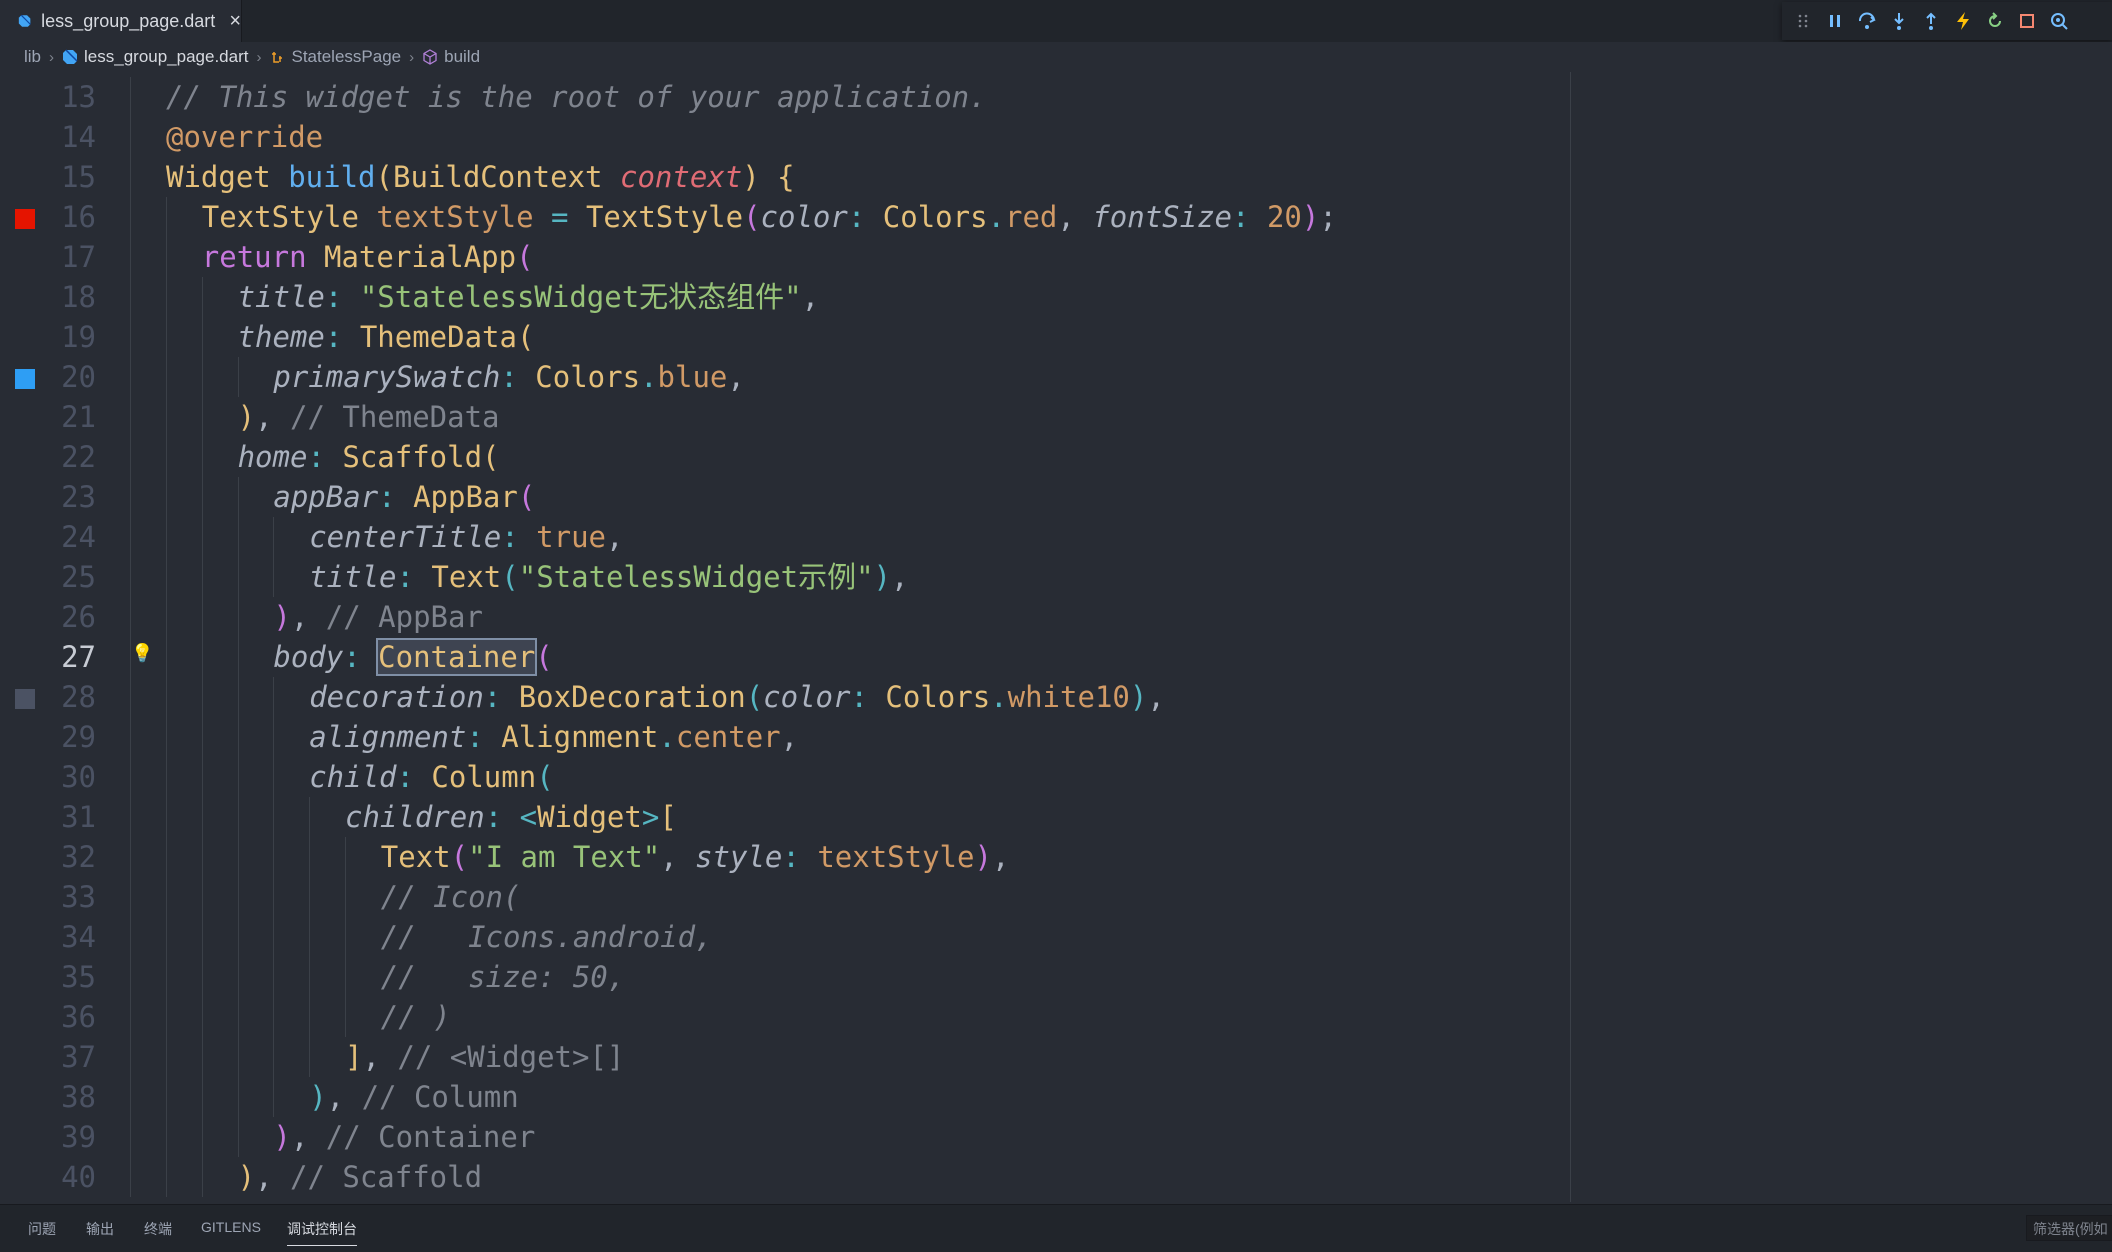 This screenshot has height=1252, width=2112. Describe the element at coordinates (65, 177) in the screenshot. I see `gutter-line: 15` at that location.